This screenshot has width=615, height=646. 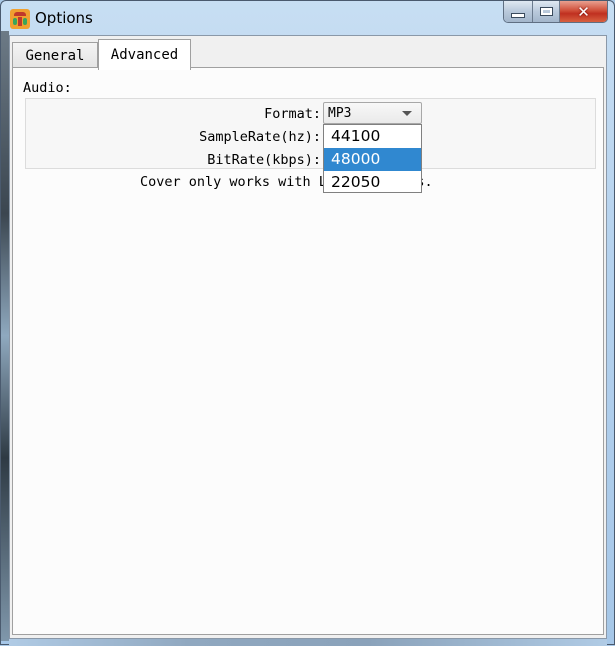 What do you see at coordinates (64, 18) in the screenshot?
I see `window-title: Options` at bounding box center [64, 18].